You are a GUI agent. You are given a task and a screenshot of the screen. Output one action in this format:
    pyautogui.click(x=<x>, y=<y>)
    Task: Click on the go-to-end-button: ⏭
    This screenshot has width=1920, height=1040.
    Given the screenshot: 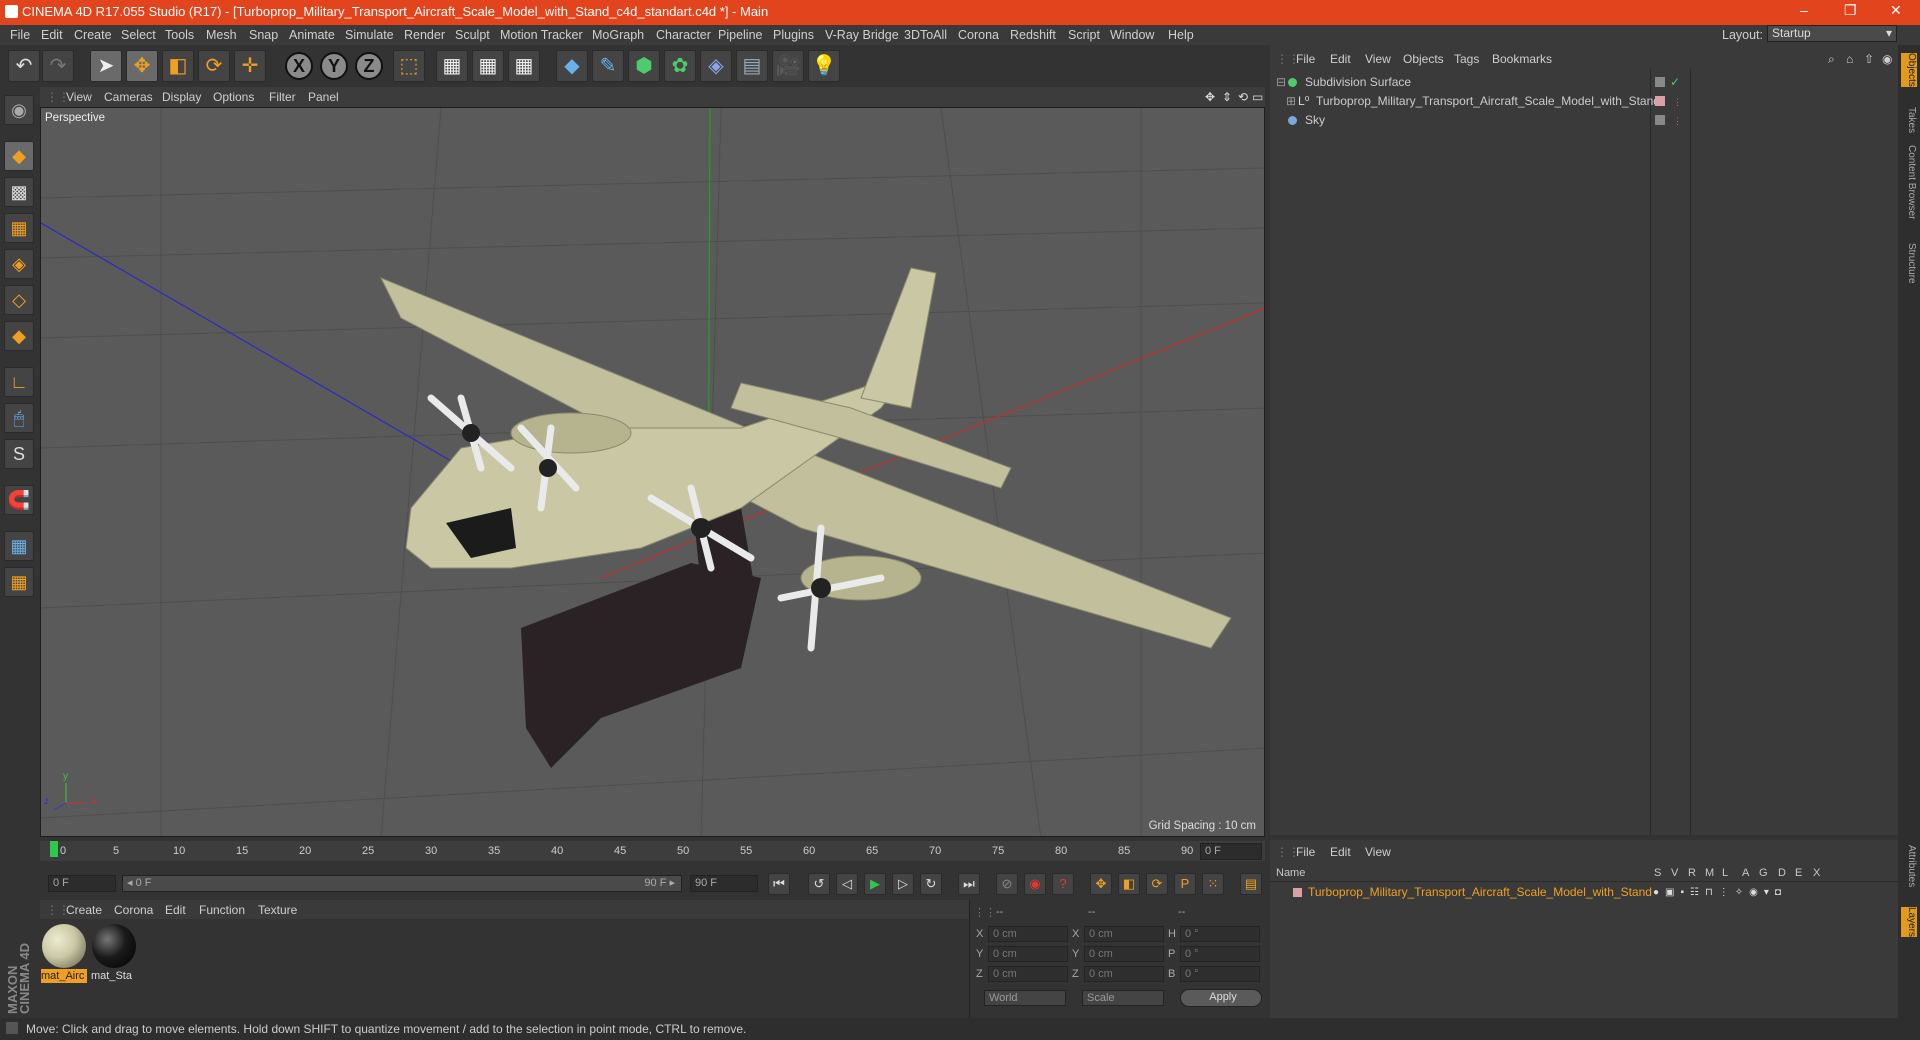 What is the action you would take?
    pyautogui.click(x=969, y=884)
    